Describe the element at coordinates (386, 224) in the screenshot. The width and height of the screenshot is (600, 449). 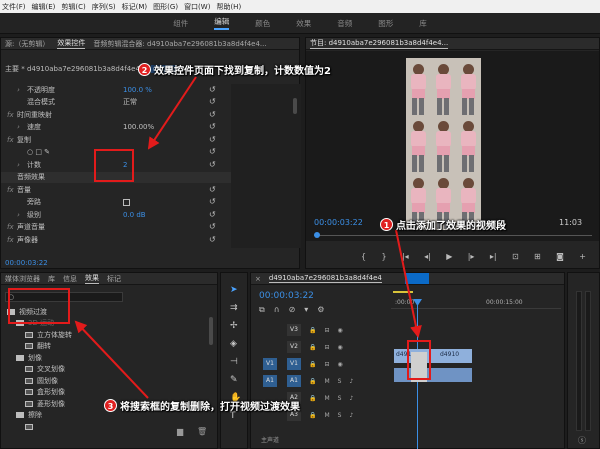
I see `annotation-1-number: 1` at that location.